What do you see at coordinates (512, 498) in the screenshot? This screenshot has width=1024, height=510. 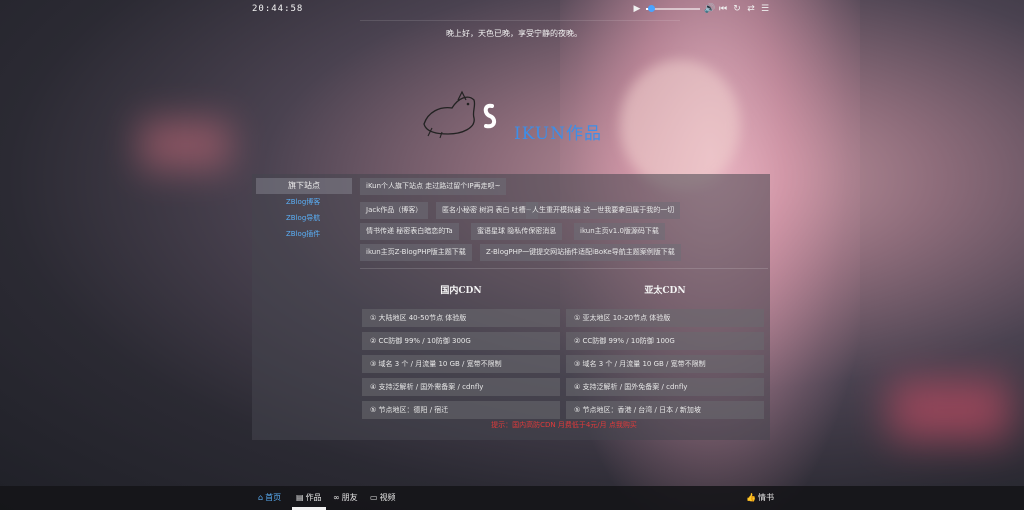 I see `footer-bar: ⌂ 首页 ▤ 作品 ∞ 朋友 ▭ 视频 👍 情书` at bounding box center [512, 498].